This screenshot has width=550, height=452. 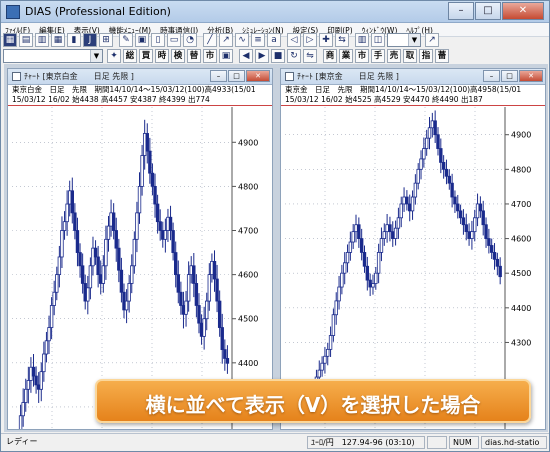 I want to click on next-icon: ▶, so click(x=262, y=56).